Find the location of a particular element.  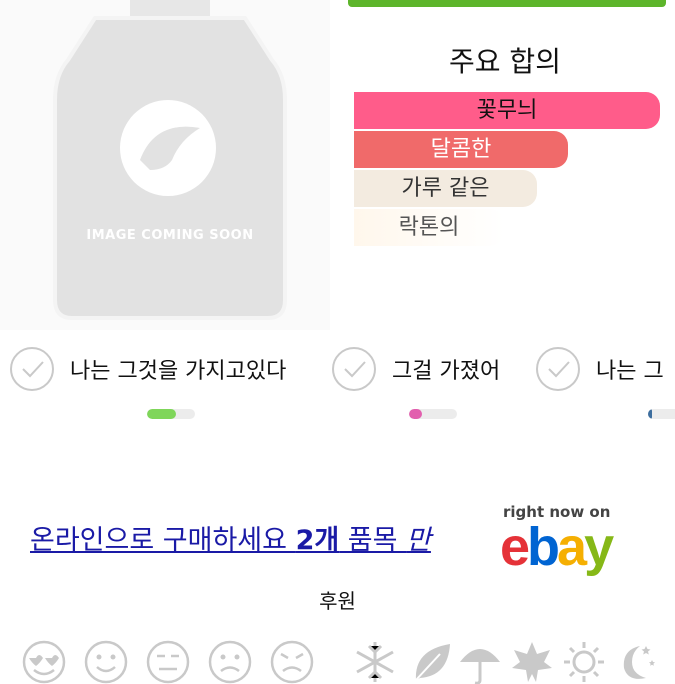

snowflake-icon is located at coordinates (375, 662).